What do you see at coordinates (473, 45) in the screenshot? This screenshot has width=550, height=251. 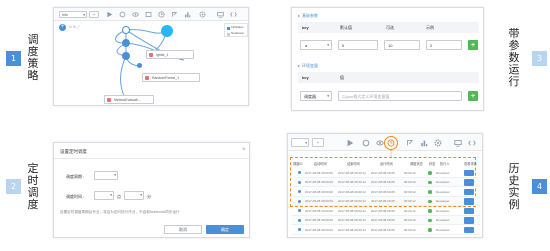 I see `add-param-button: +` at bounding box center [473, 45].